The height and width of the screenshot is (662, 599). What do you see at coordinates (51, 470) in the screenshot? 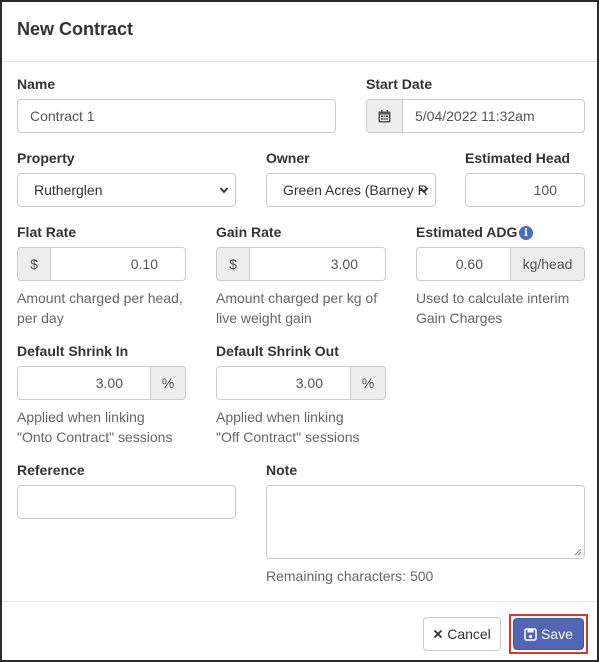
I see `reference-label: Reference` at bounding box center [51, 470].